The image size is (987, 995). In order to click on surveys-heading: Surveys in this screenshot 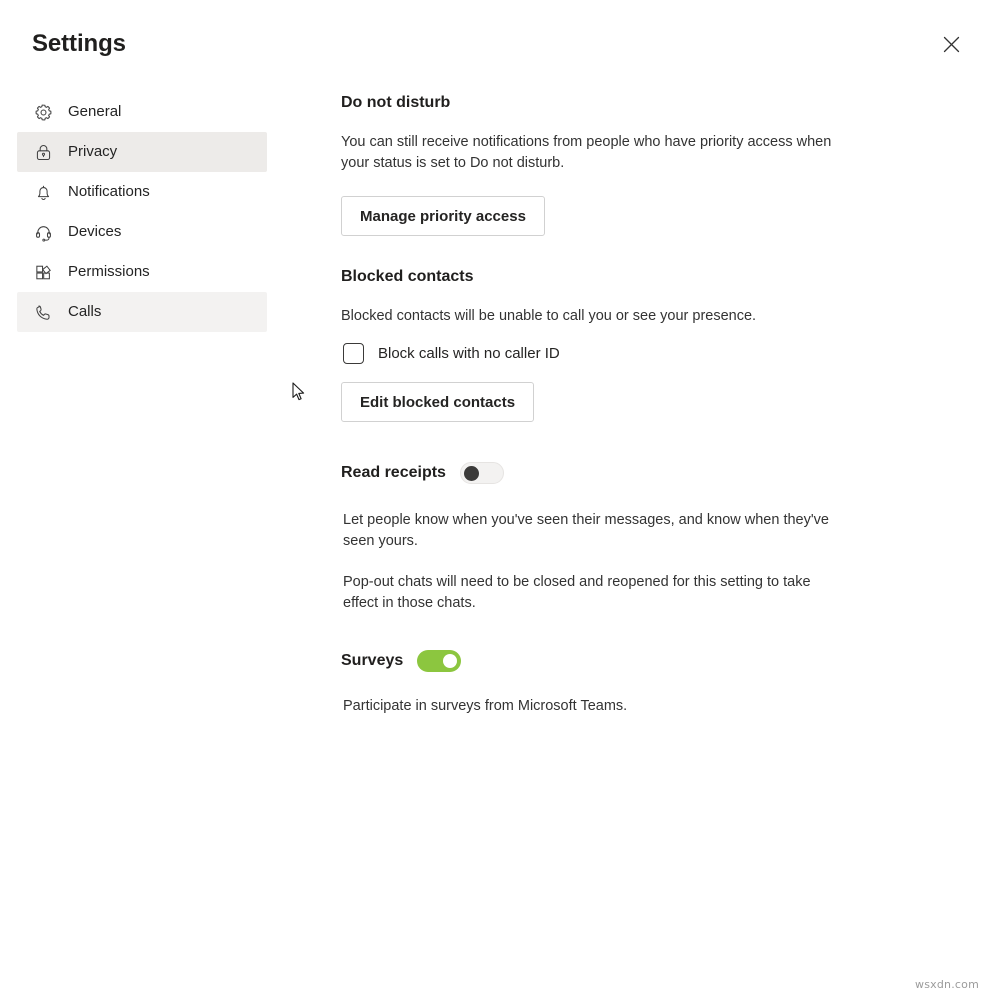, I will do `click(372, 660)`.